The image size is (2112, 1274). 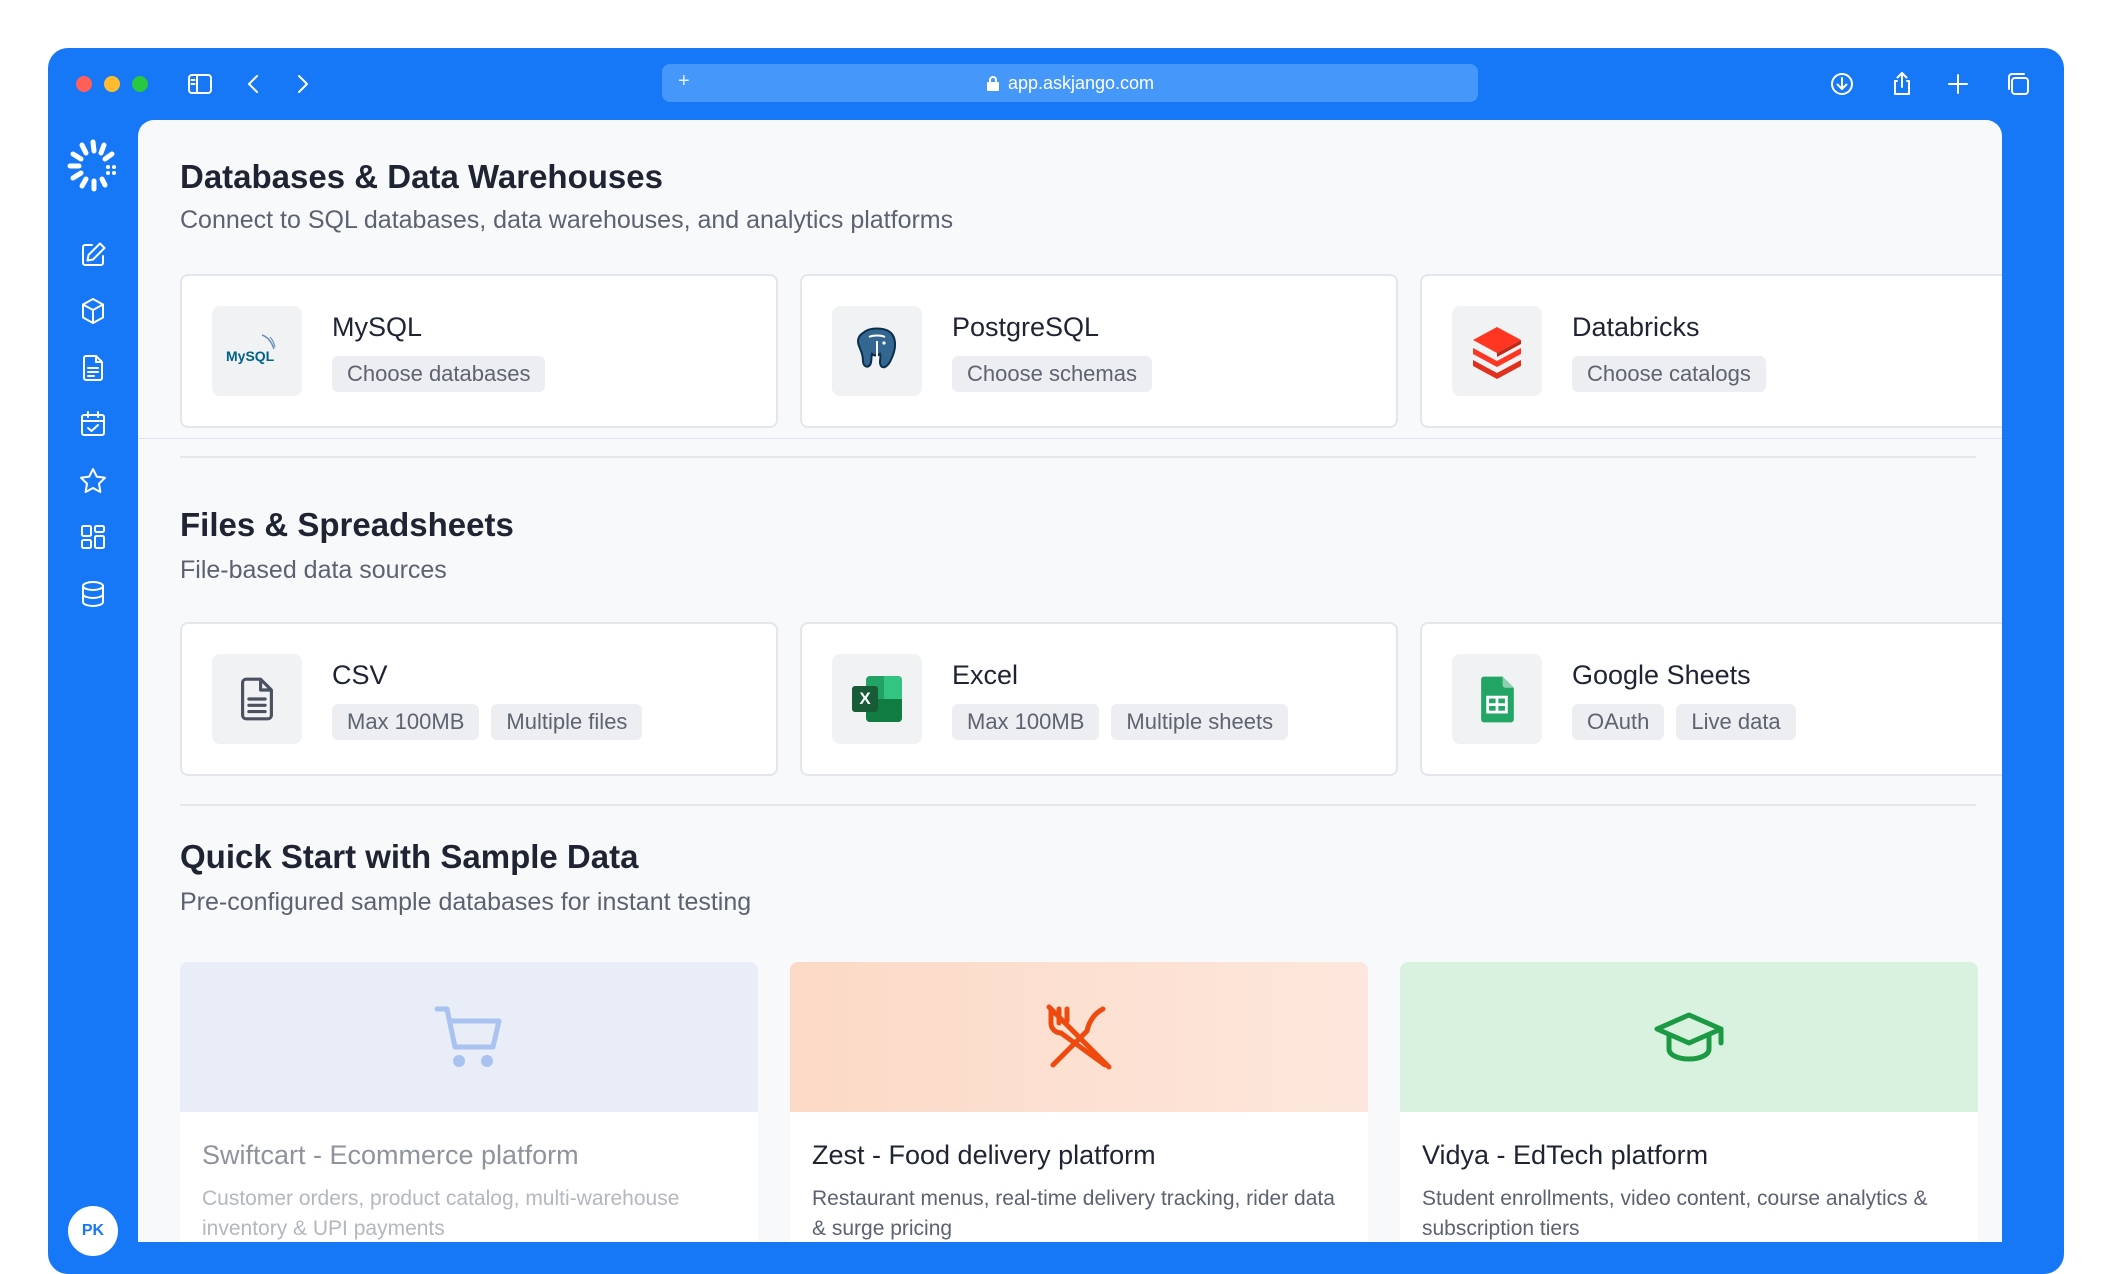 I want to click on browser-toolbar: + app.askjango.com, so click(x=1056, y=84).